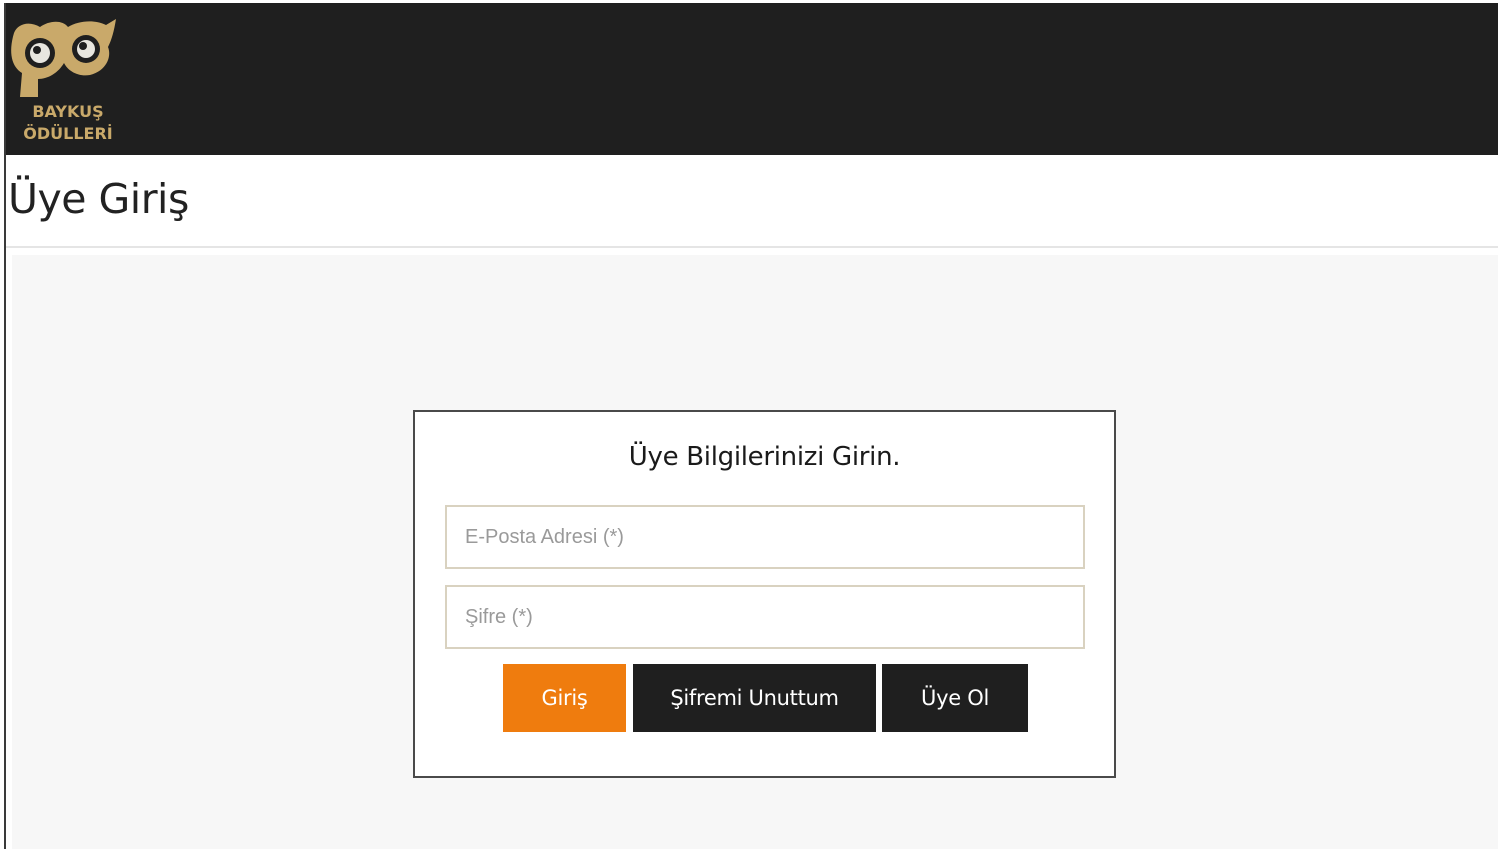  What do you see at coordinates (754, 698) in the screenshot?
I see `forgot-password-button: Şifremi Unuttum` at bounding box center [754, 698].